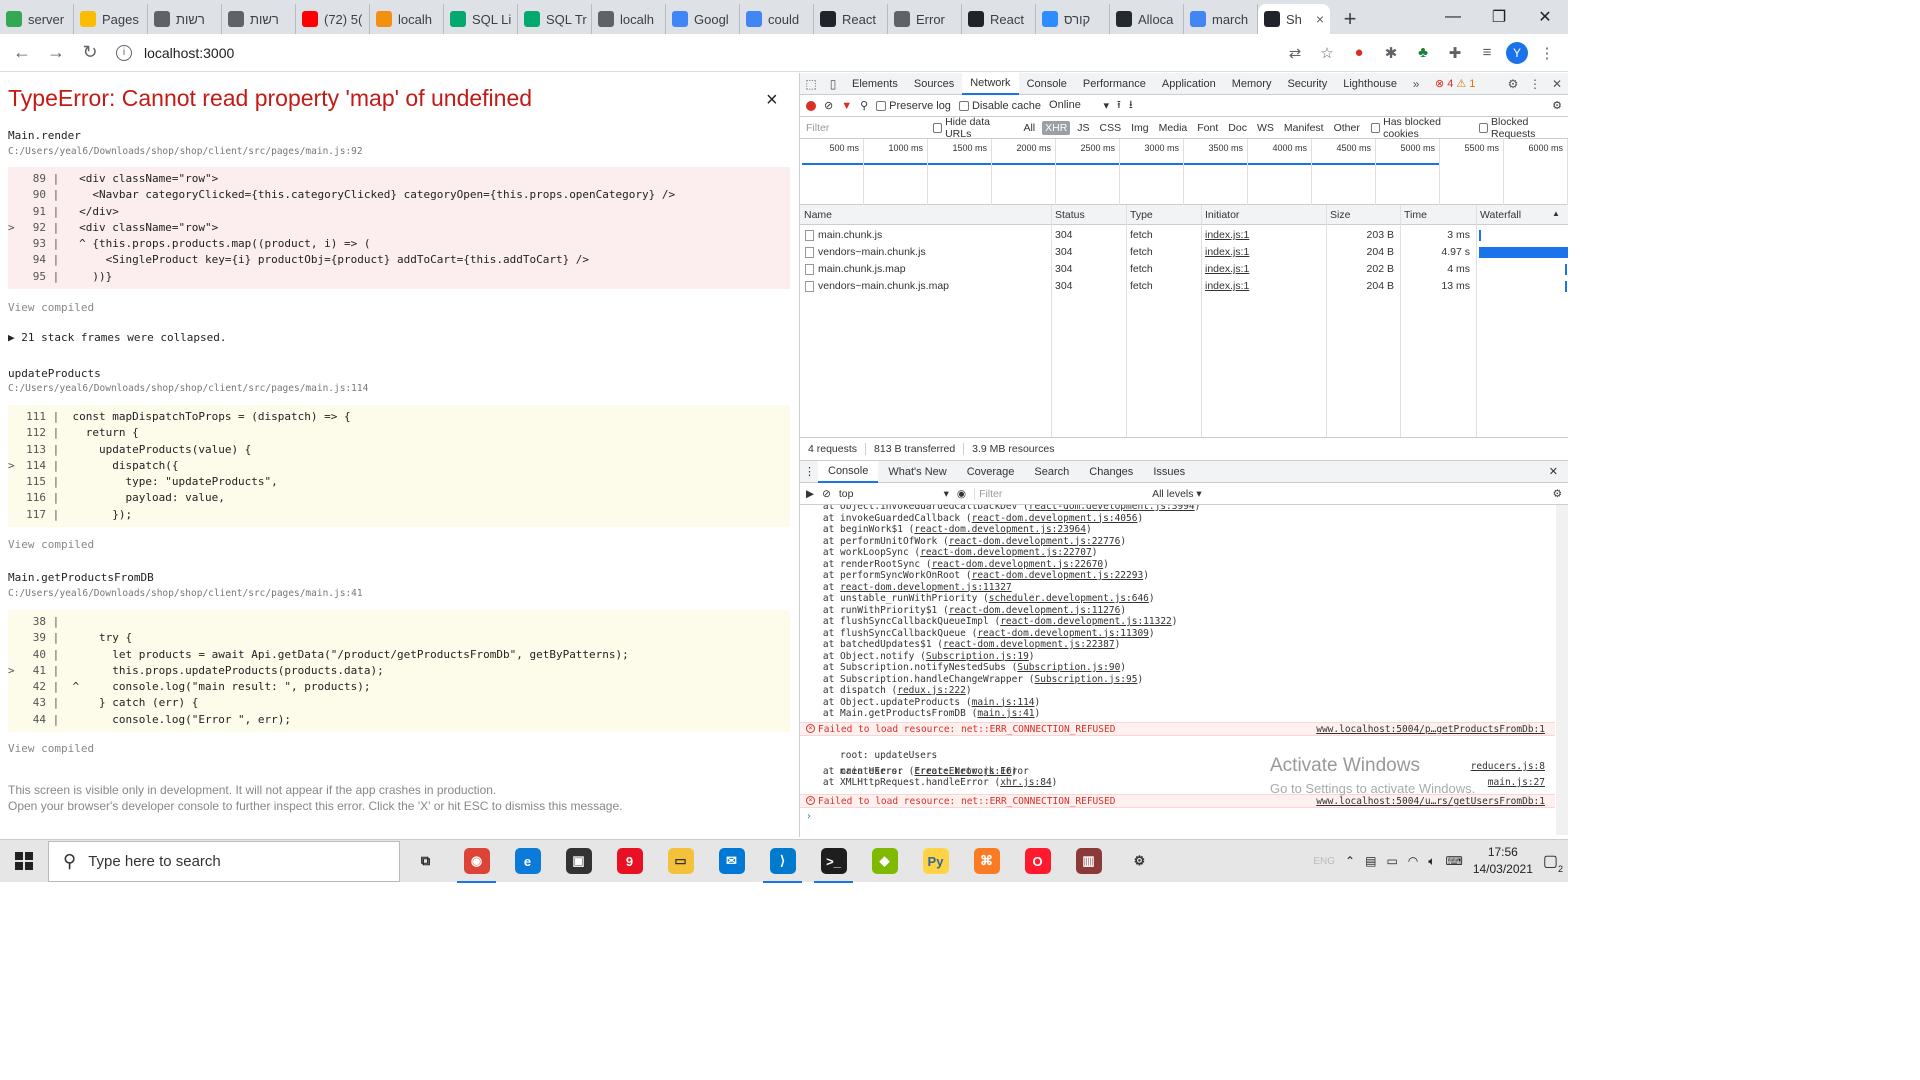  What do you see at coordinates (555, 19) in the screenshot?
I see `browser-tab: SQL Tr` at bounding box center [555, 19].